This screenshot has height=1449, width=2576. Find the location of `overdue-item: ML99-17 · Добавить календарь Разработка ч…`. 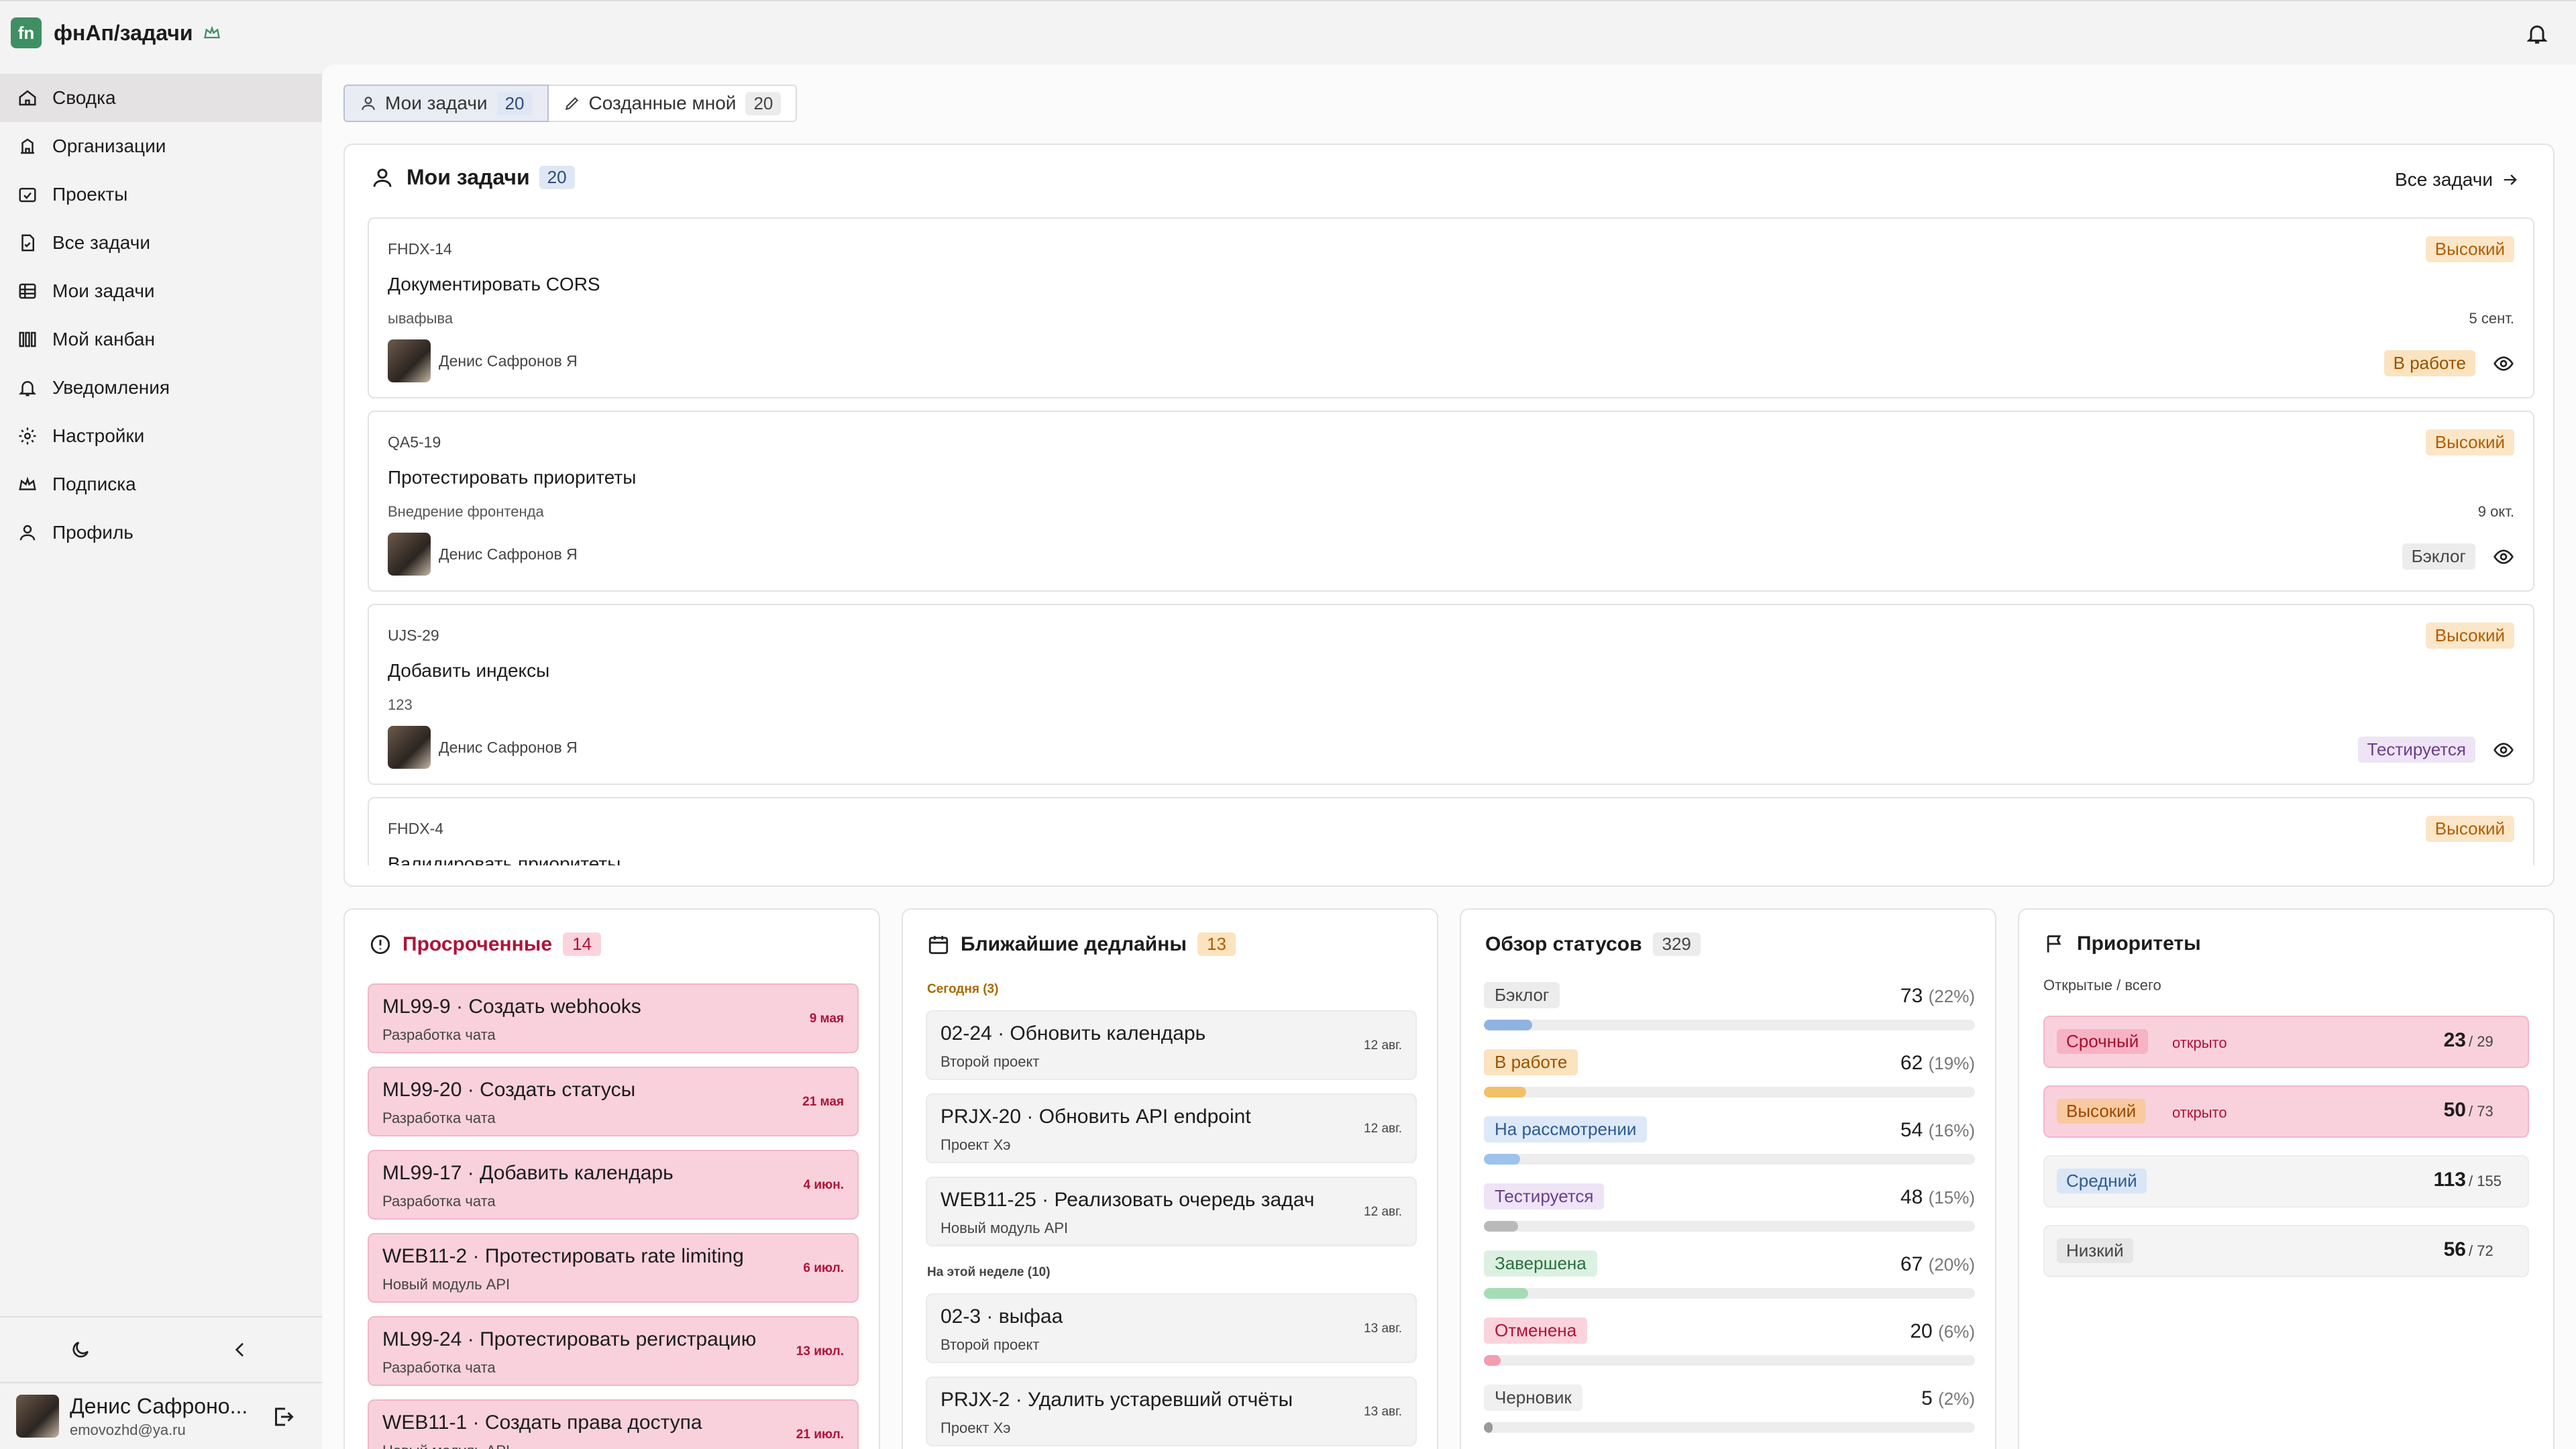

overdue-item: ML99-17 · Добавить календарь Разработка ч… is located at coordinates (613, 1185).